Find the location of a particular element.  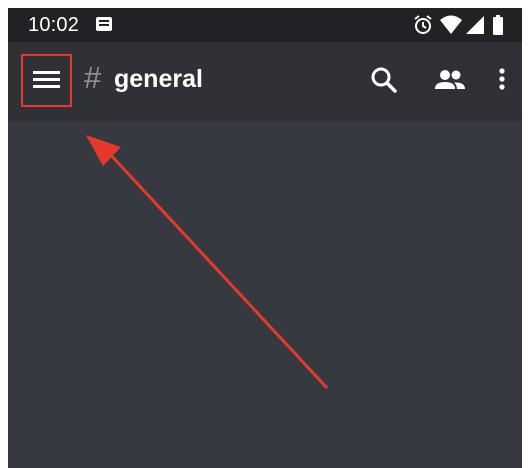

battery-icon is located at coordinates (498, 25).